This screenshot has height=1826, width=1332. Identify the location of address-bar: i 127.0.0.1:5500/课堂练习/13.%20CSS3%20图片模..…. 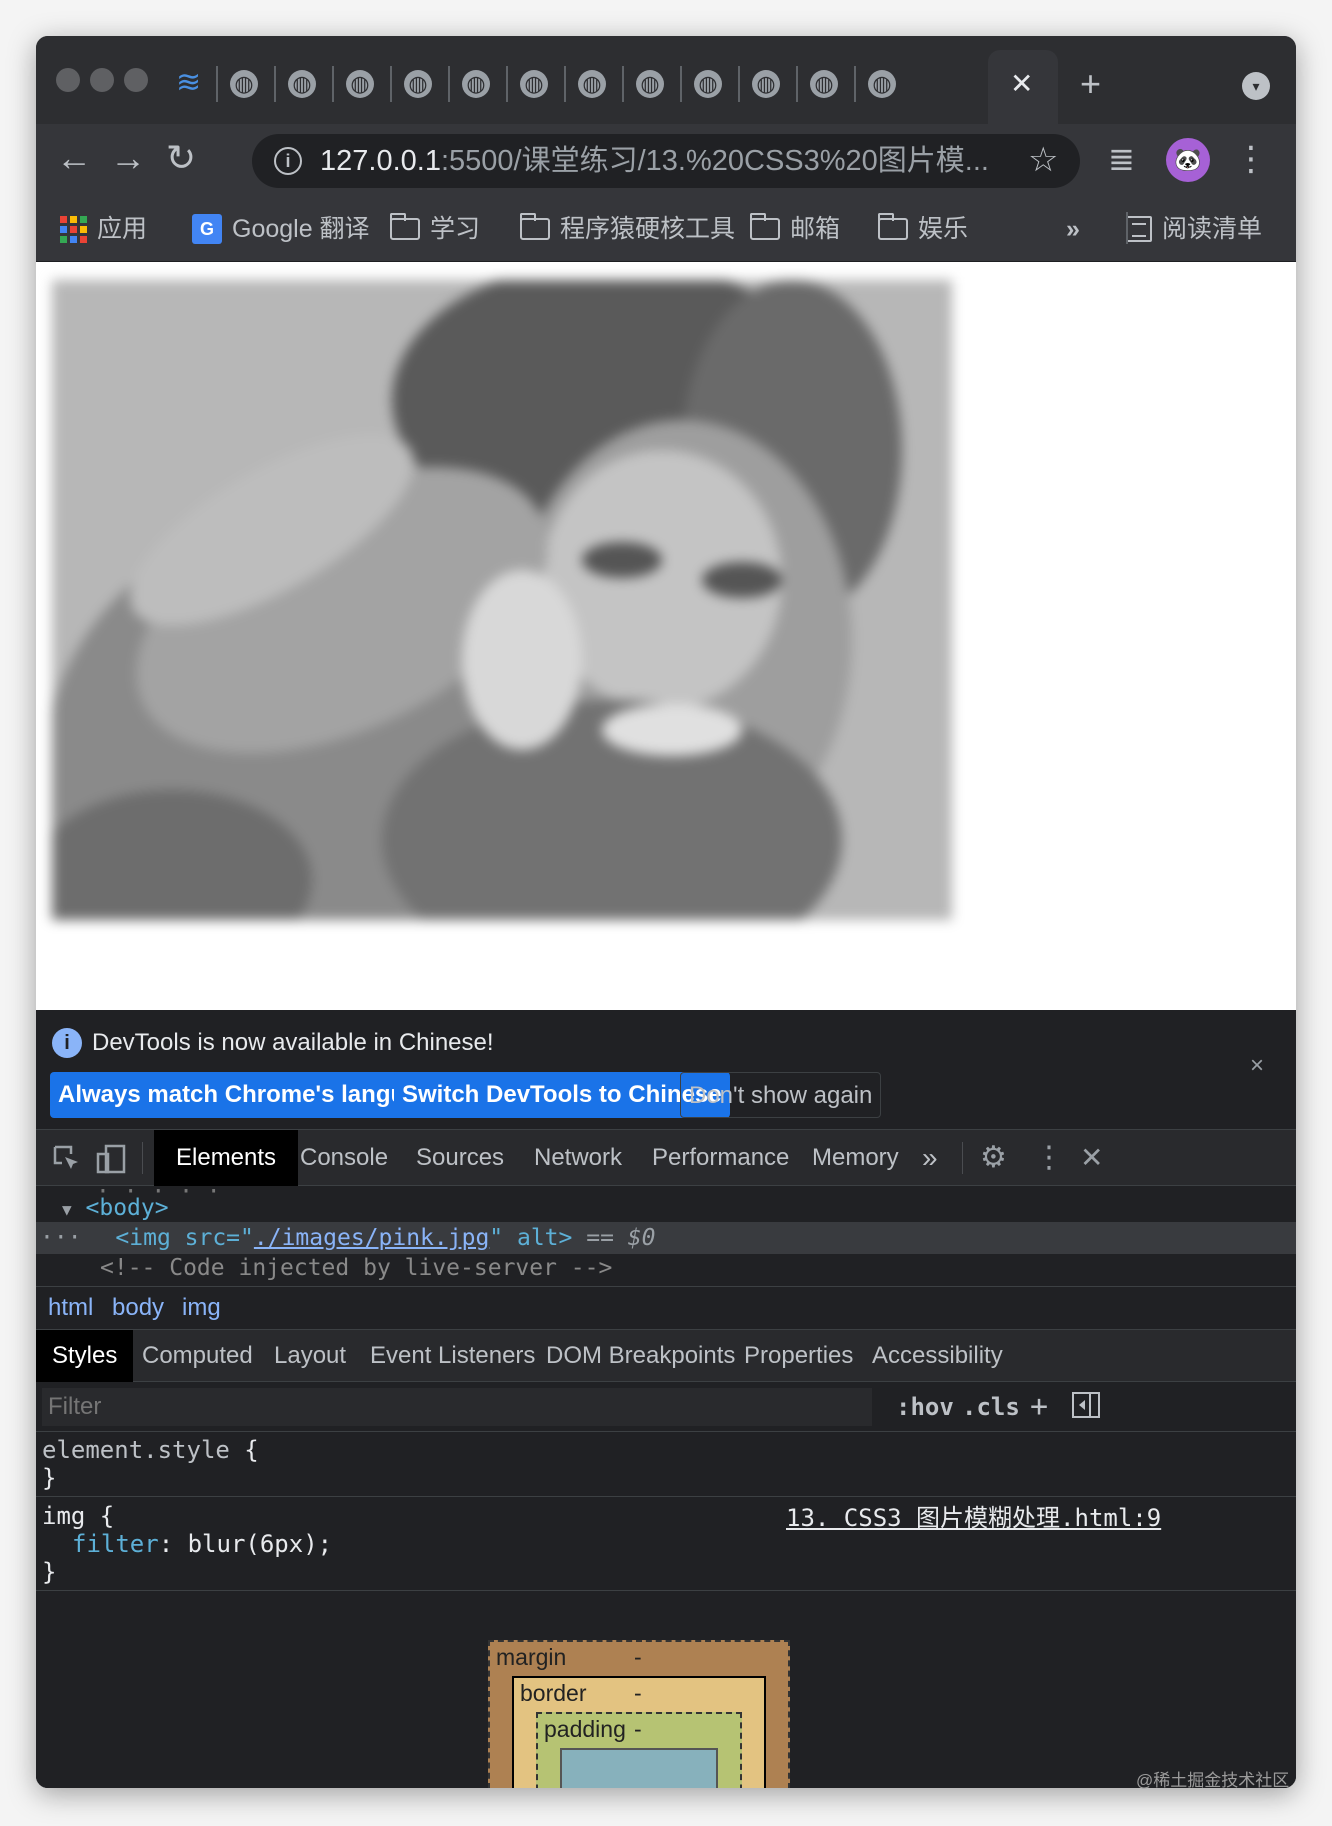
(666, 161).